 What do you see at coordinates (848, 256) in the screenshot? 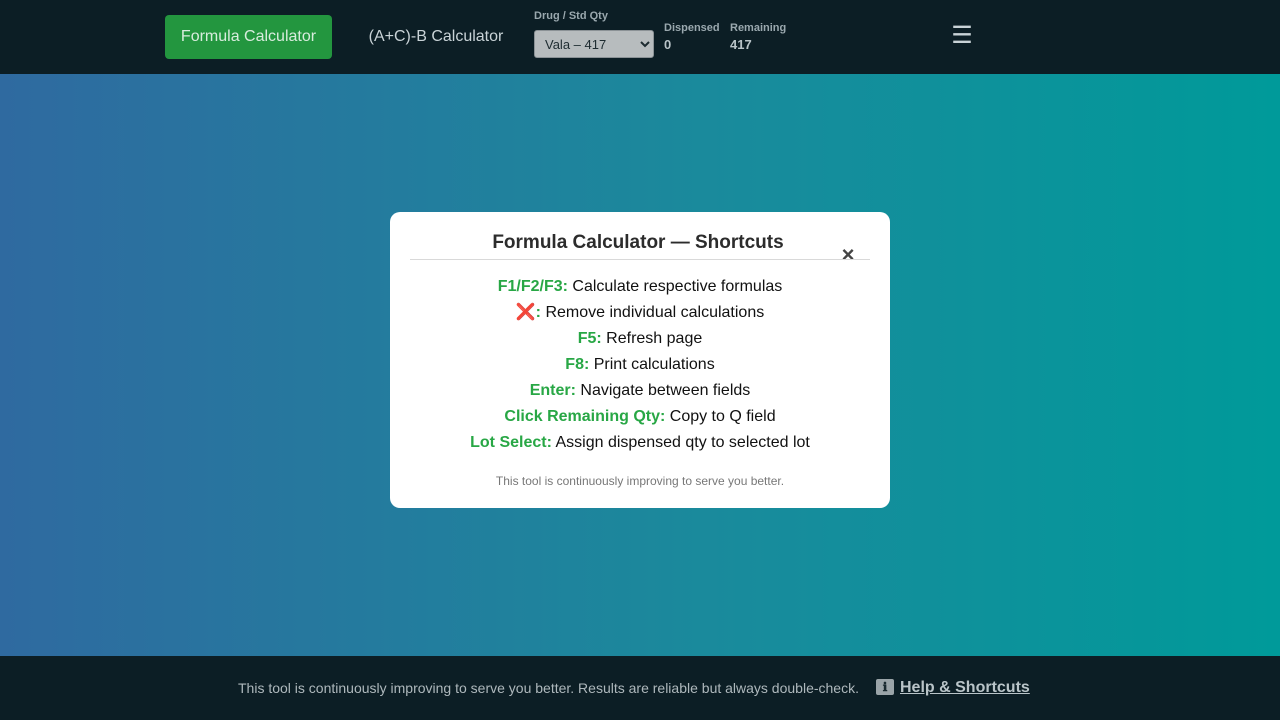
I see `close-icon: ×` at bounding box center [848, 256].